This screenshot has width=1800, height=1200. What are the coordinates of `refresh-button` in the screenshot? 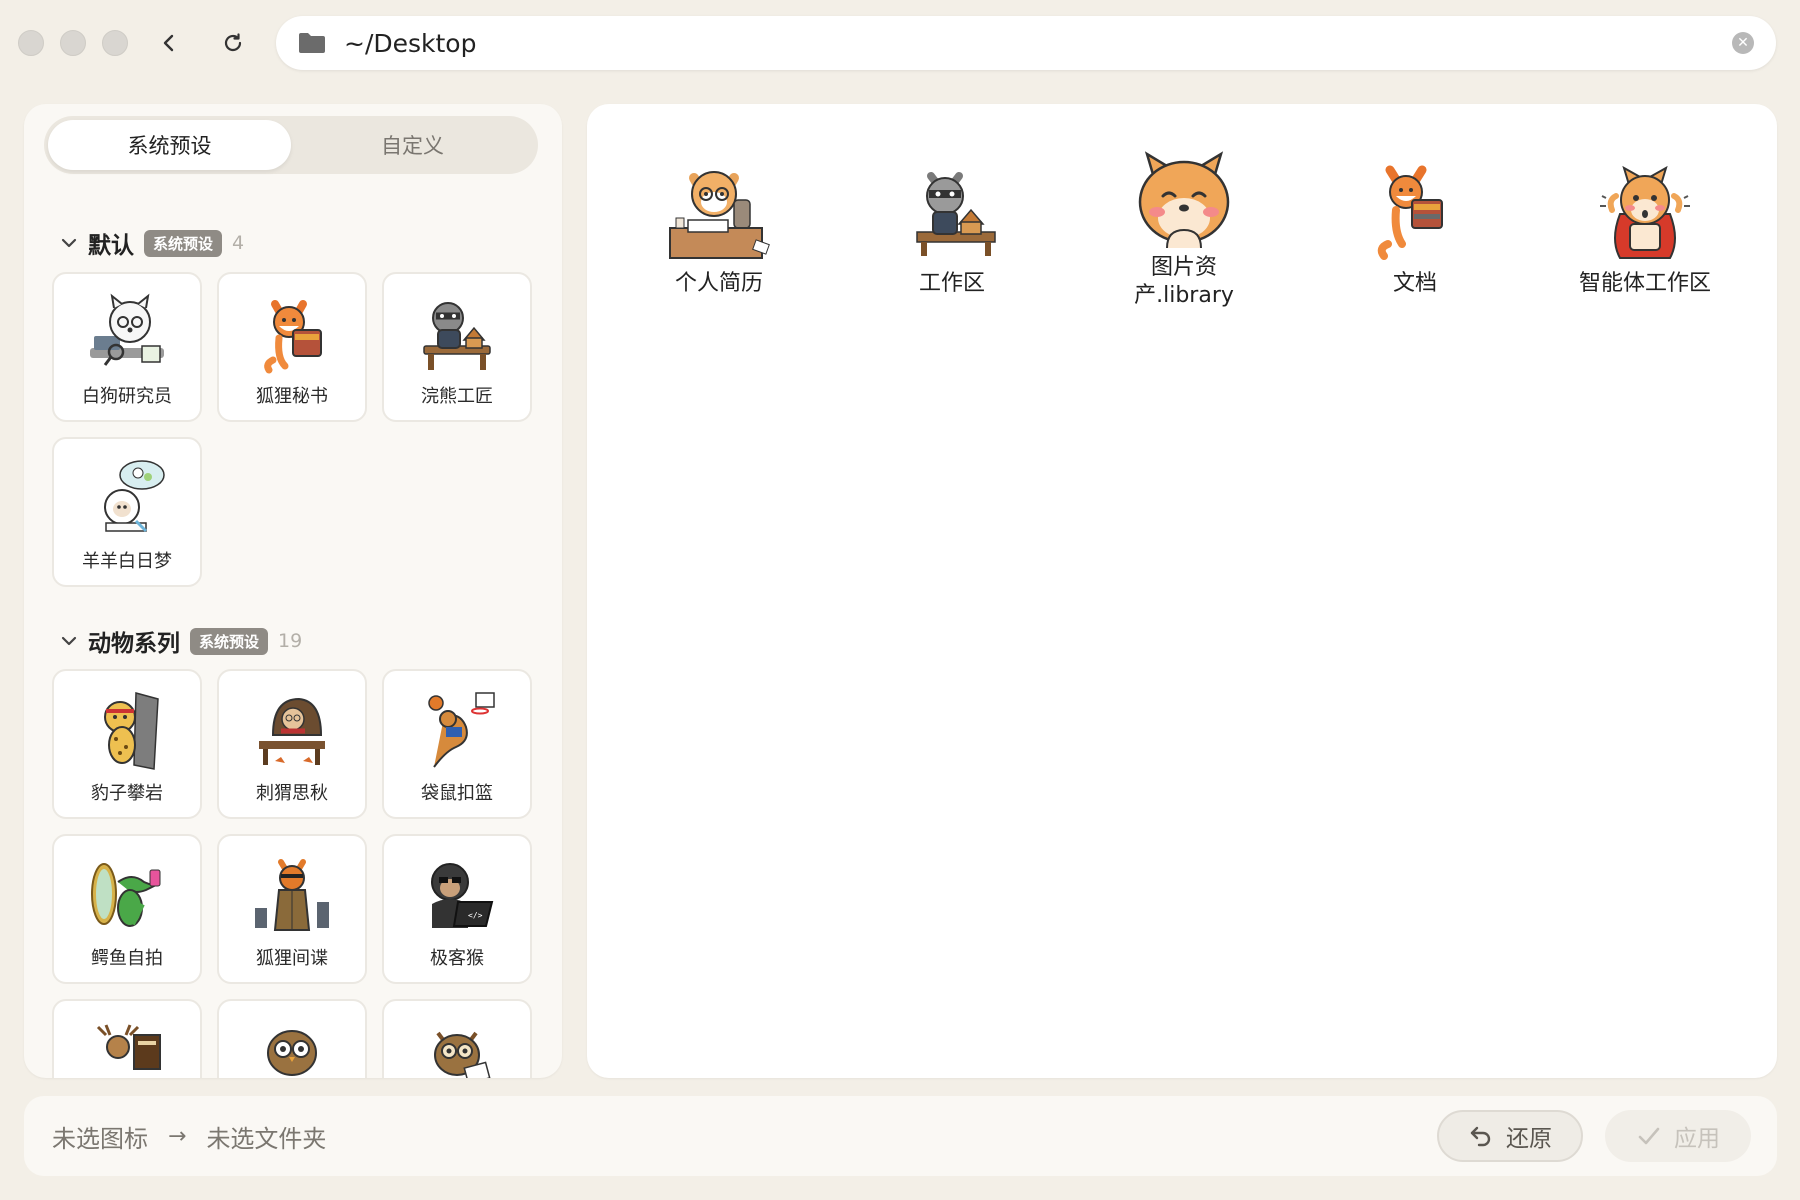 It's located at (233, 43).